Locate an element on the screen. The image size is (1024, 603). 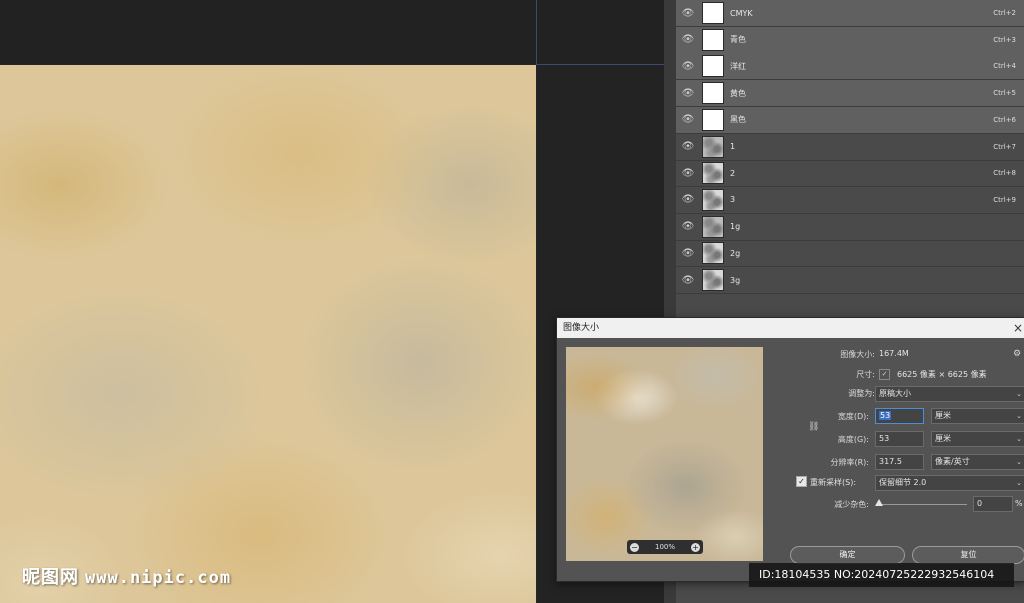
channel-row: 👁 2 Ctrl+8 is located at coordinates (850, 174).